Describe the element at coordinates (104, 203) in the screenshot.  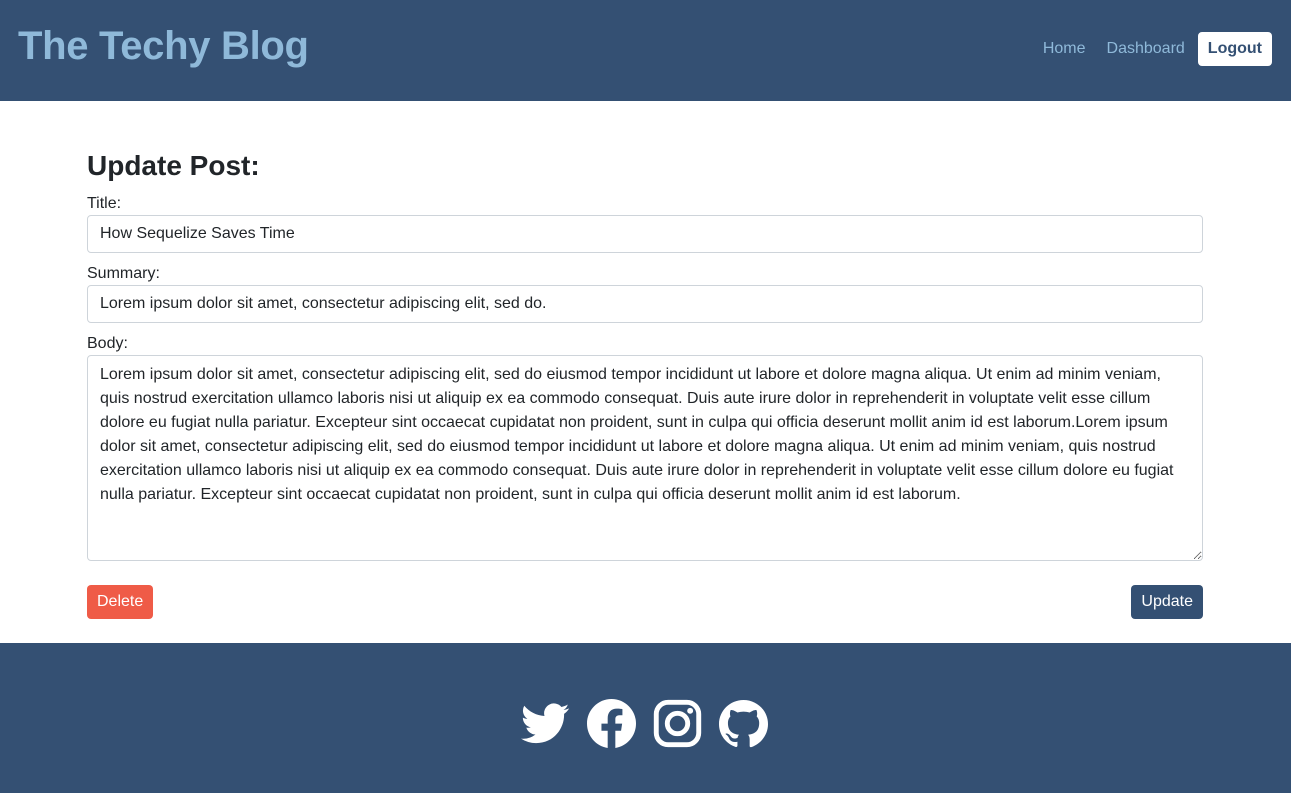
I see `title-label: Title:` at that location.